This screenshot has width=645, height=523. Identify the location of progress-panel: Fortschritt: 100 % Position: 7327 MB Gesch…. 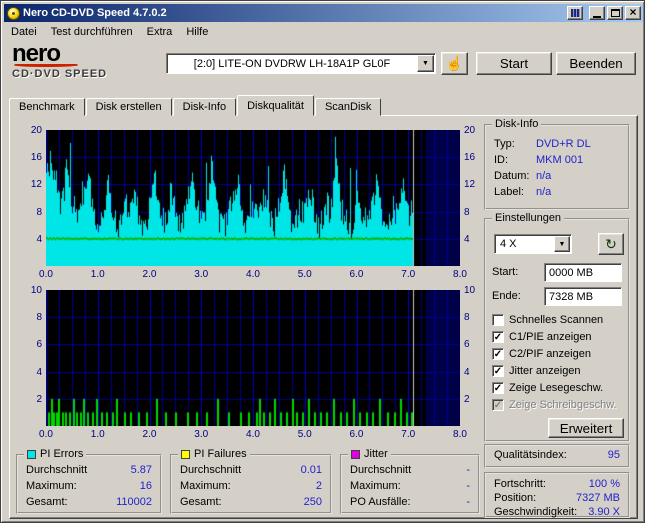
(557, 495).